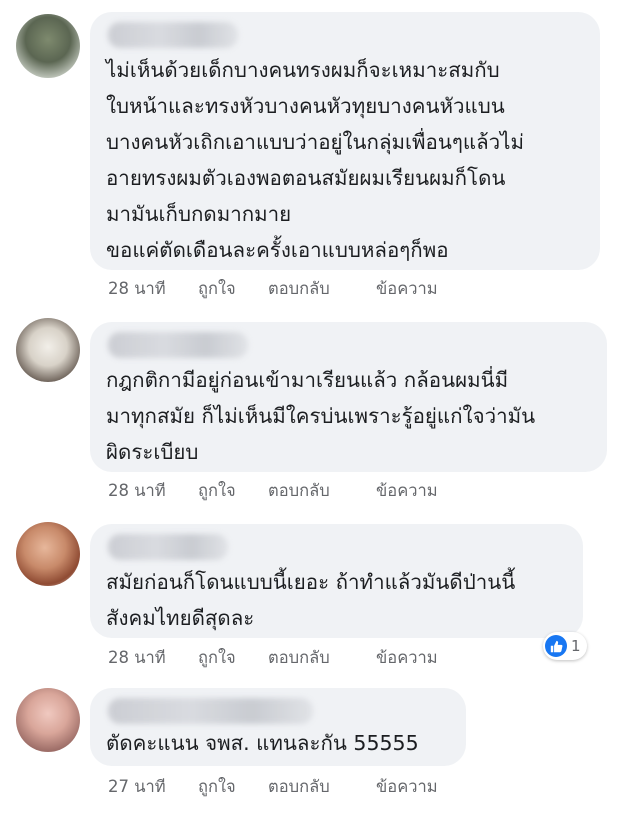  I want to click on comment-text: ตัดคะแนน จพส. แทนละกัน 55555, so click(262, 743).